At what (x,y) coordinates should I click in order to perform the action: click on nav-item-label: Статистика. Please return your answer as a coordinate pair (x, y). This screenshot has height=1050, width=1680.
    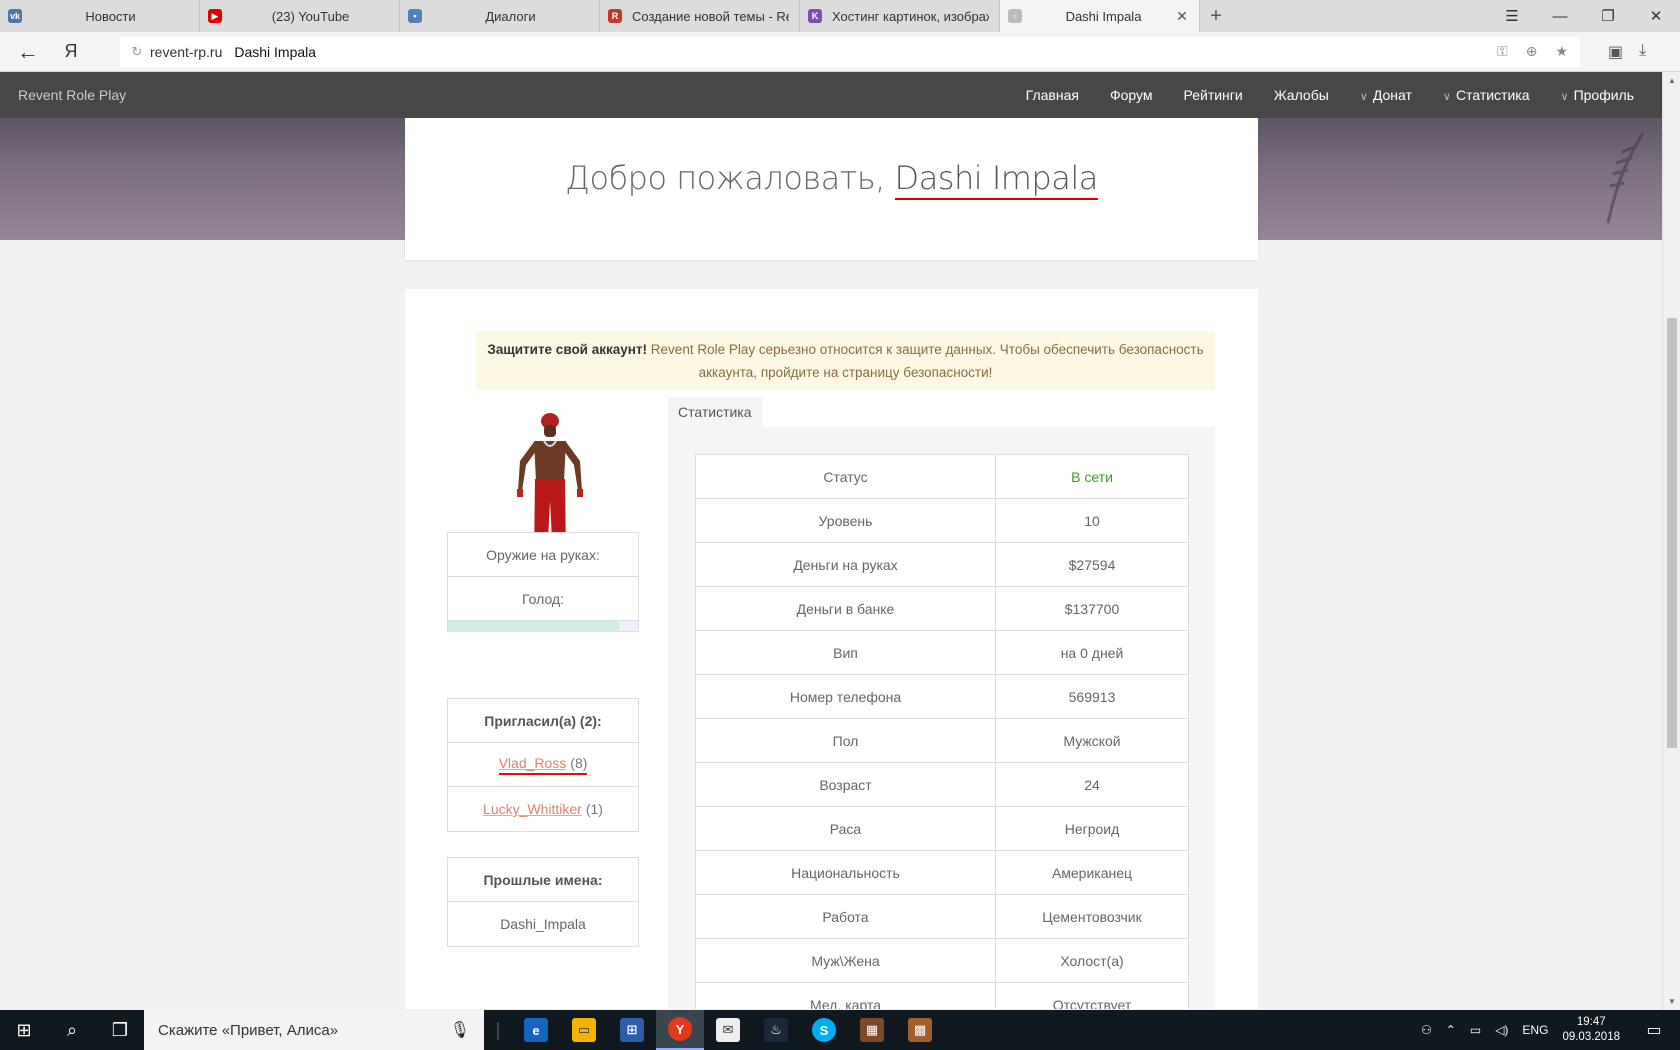
    Looking at the image, I should click on (1492, 95).